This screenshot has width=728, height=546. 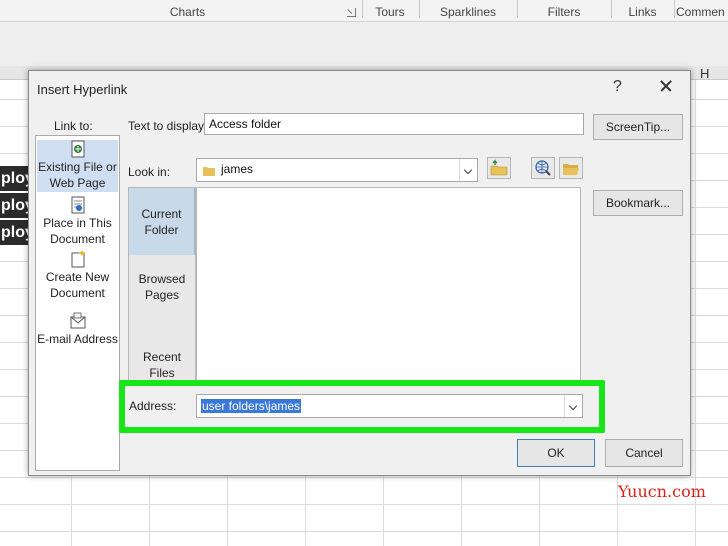 I want to click on link-to-new-line2: Document, so click(x=77, y=293).